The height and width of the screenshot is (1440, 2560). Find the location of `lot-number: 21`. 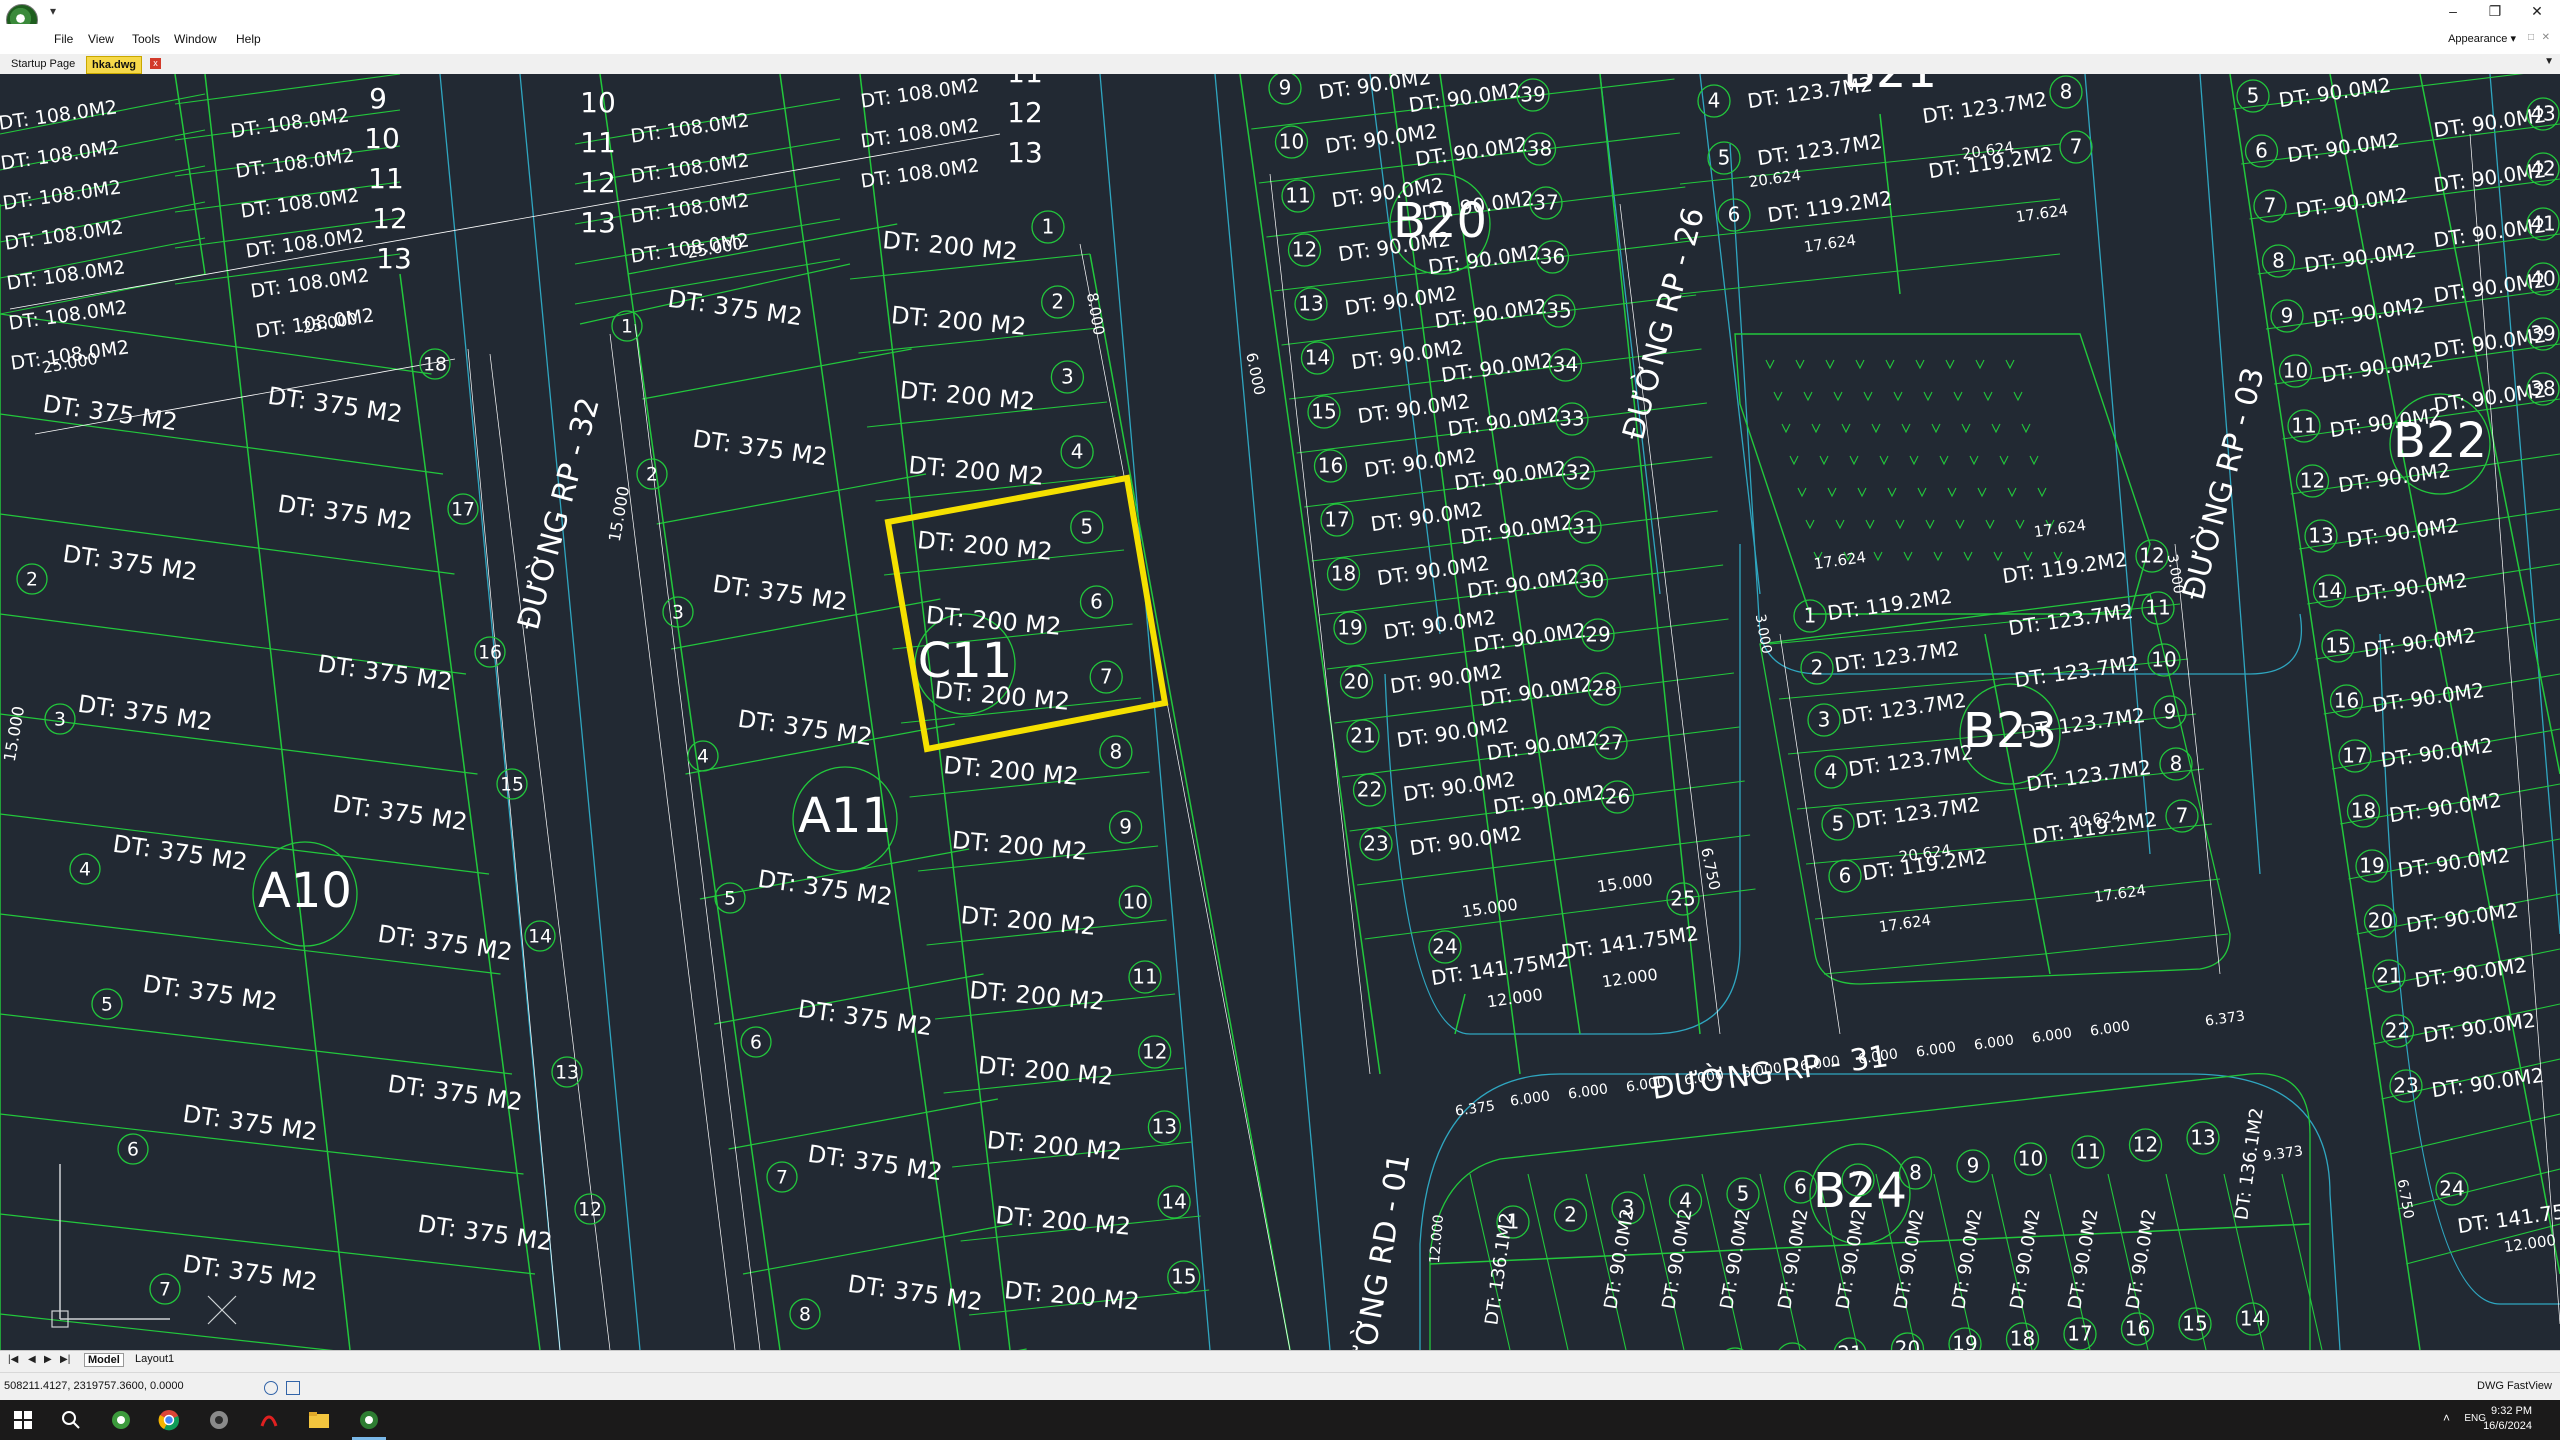

lot-number: 21 is located at coordinates (1849, 1346).